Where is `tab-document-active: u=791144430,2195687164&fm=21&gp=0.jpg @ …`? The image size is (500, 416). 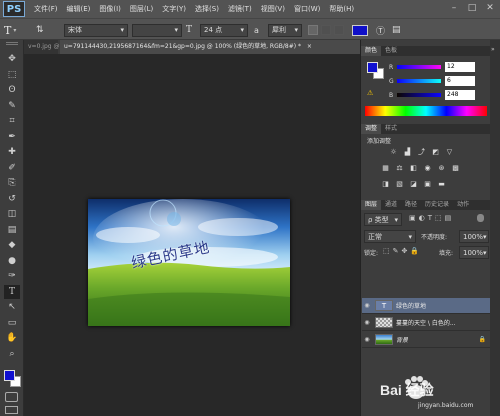 tab-document-active: u=791144430,2195687164&fm=21&gp=0.jpg @ … is located at coordinates (210, 47).